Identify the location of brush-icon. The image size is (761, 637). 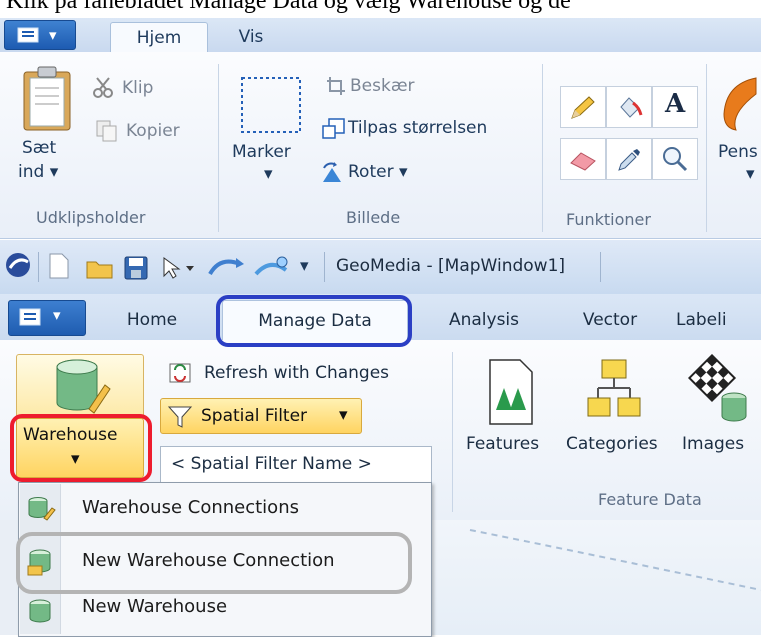
(738, 106).